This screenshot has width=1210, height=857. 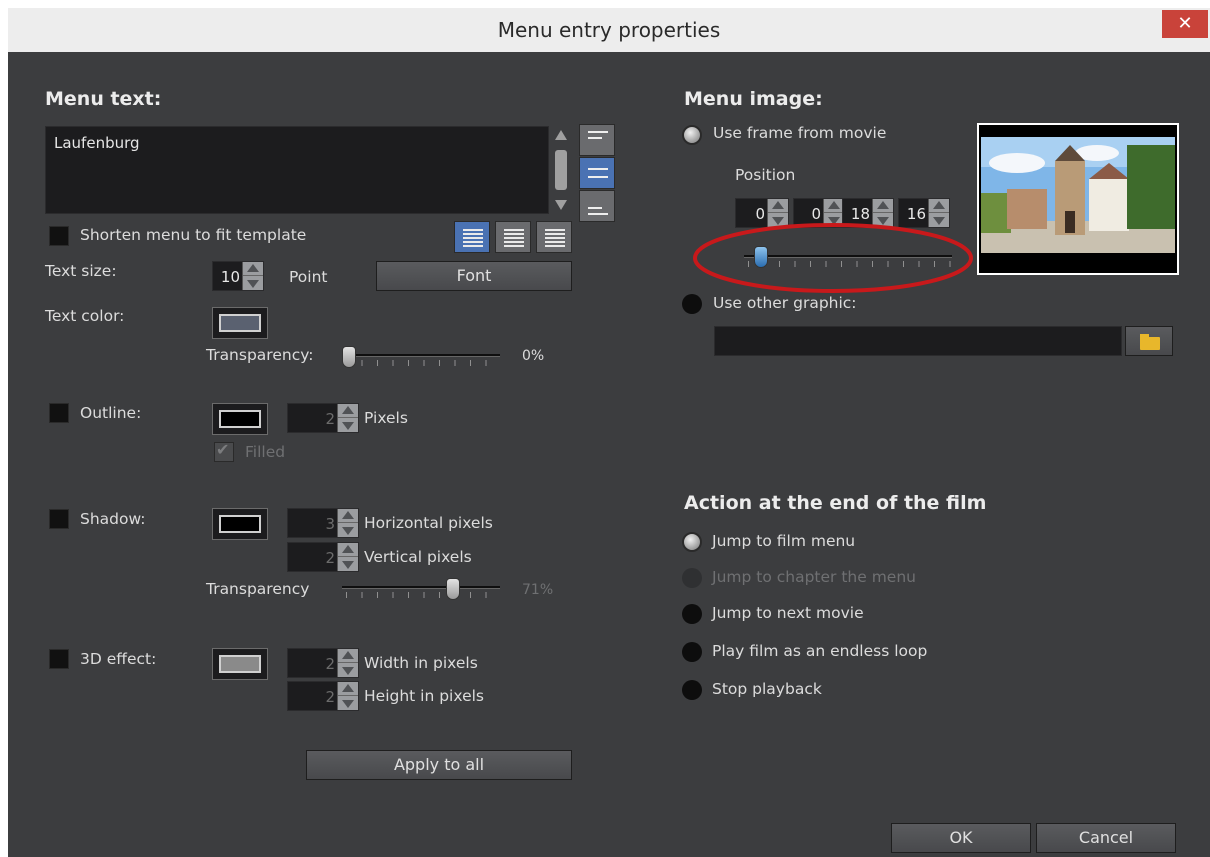 I want to click on browse-folder-button, so click(x=1149, y=341).